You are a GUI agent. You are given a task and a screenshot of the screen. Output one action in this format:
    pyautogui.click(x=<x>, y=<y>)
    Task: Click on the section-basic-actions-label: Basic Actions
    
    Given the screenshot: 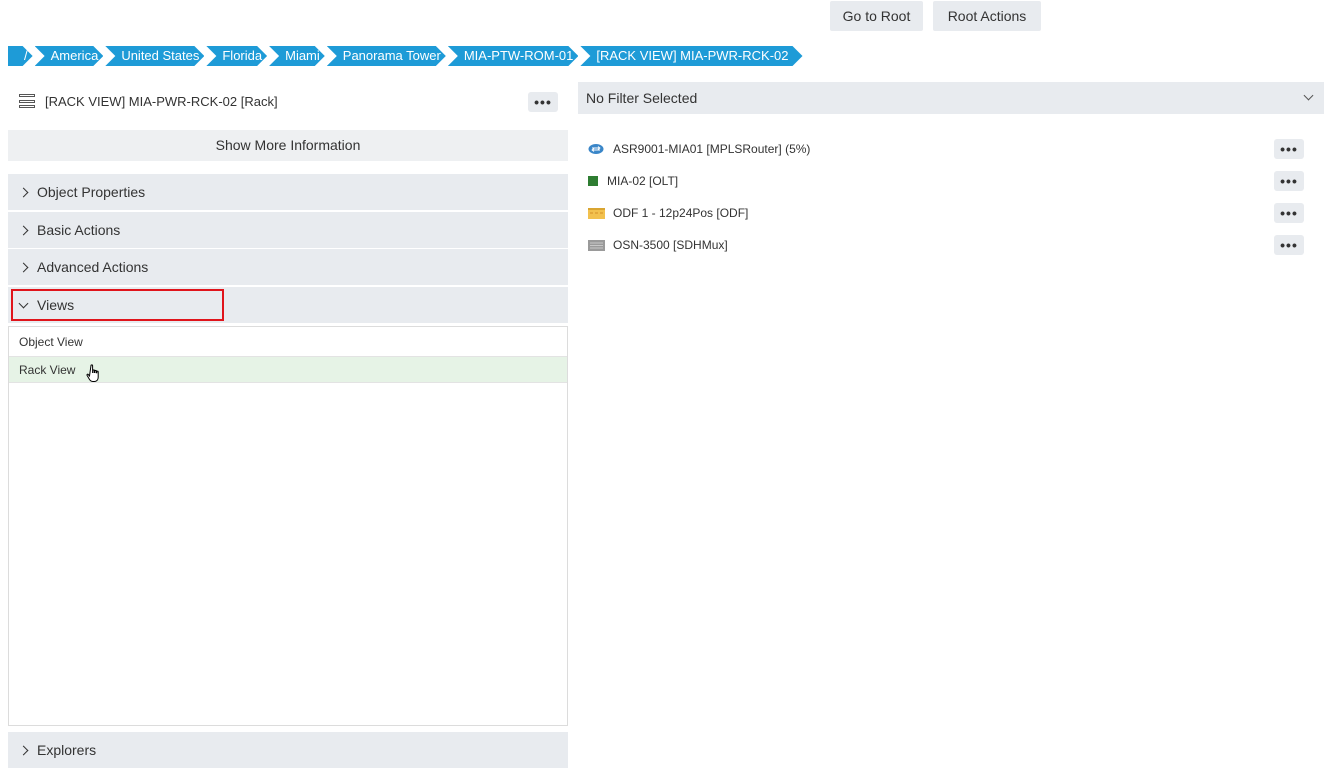 What is the action you would take?
    pyautogui.click(x=79, y=230)
    